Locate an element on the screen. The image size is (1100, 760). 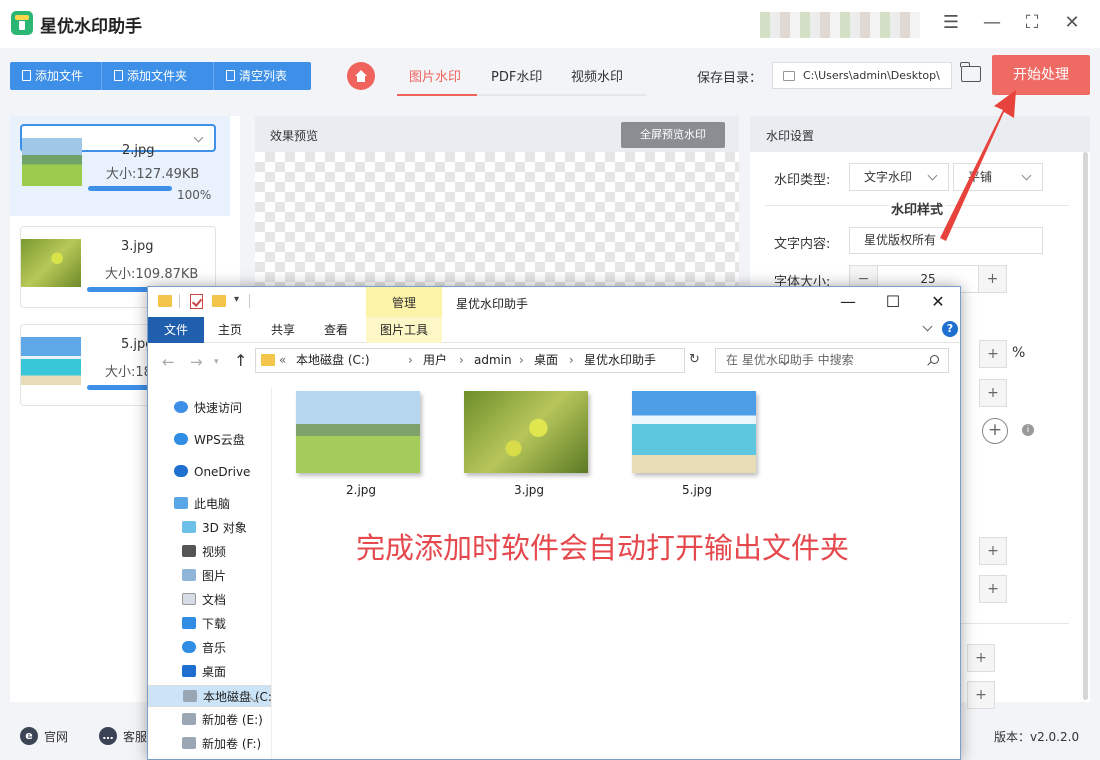
nav-downloads: 下载 is located at coordinates (204, 624).